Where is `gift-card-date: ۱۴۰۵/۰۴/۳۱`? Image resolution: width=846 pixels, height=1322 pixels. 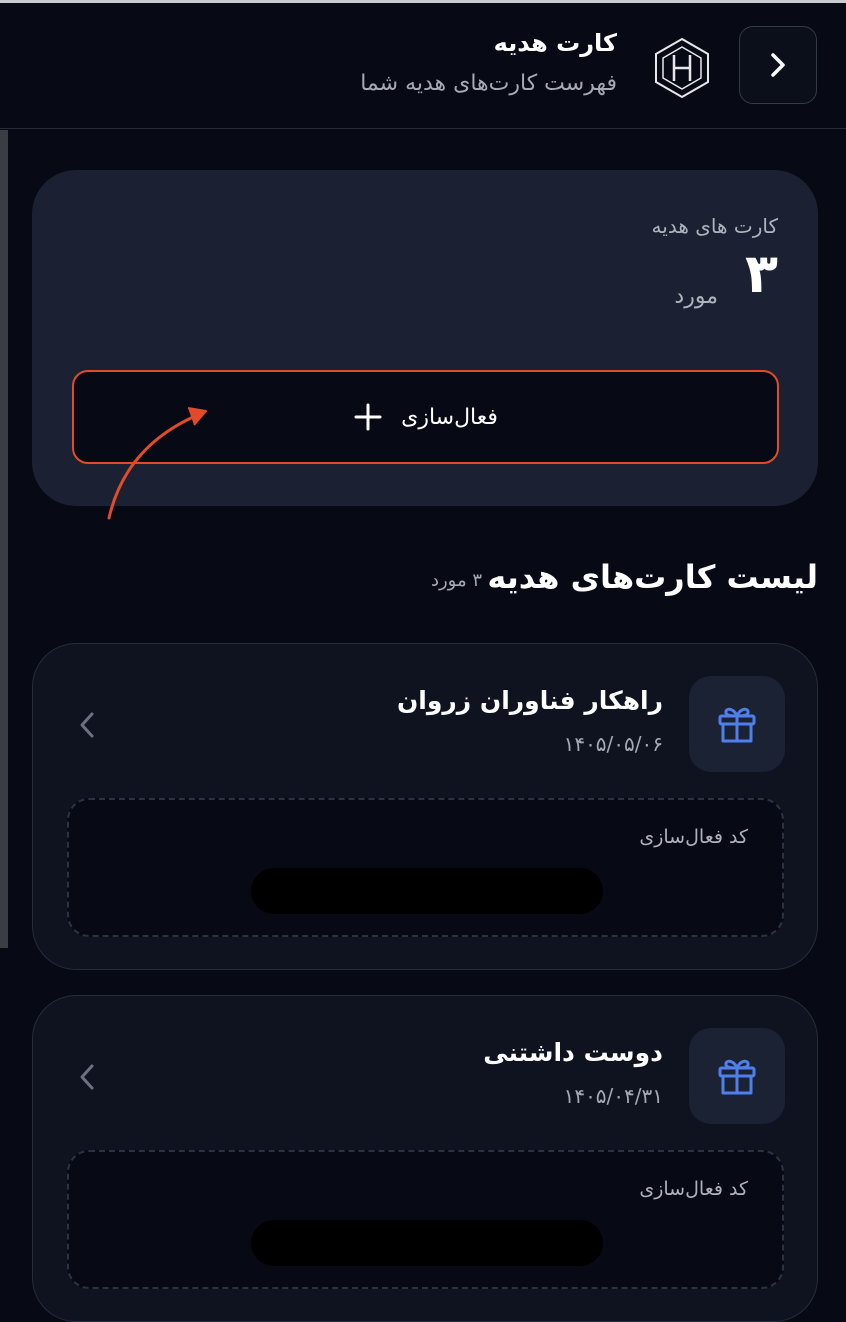
gift-card-date: ۱۴۰۵/۰۴/۳۱ is located at coordinates (613, 1096).